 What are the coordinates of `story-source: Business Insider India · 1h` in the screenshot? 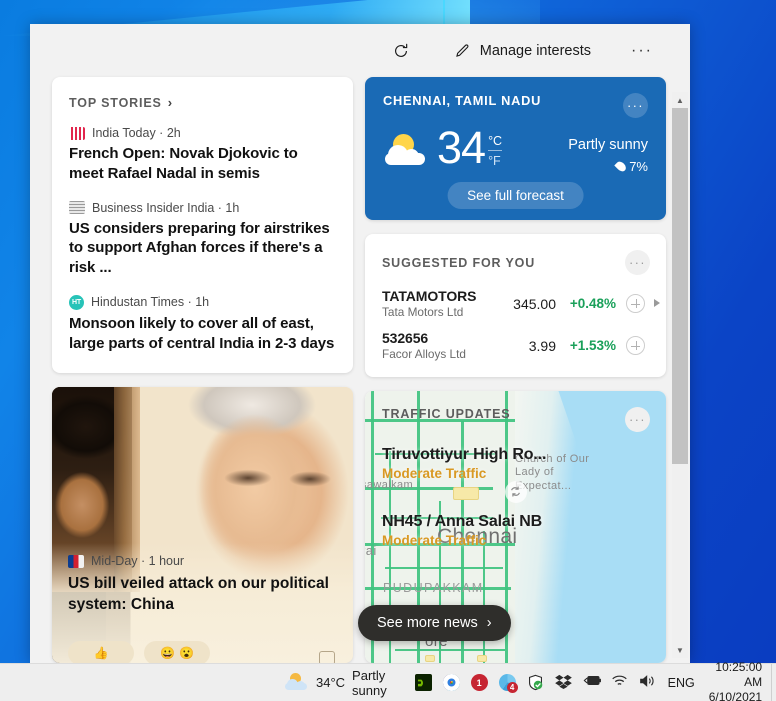 It's located at (166, 207).